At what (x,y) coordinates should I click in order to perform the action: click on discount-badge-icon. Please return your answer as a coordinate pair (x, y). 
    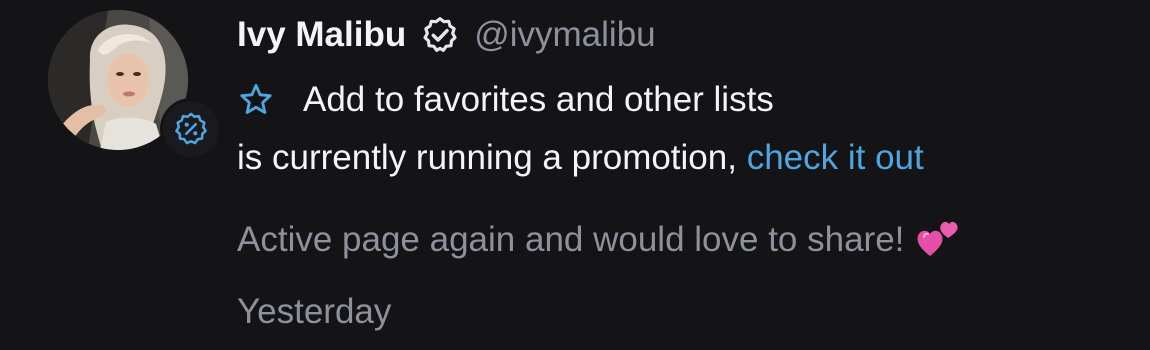
    Looking at the image, I should click on (191, 128).